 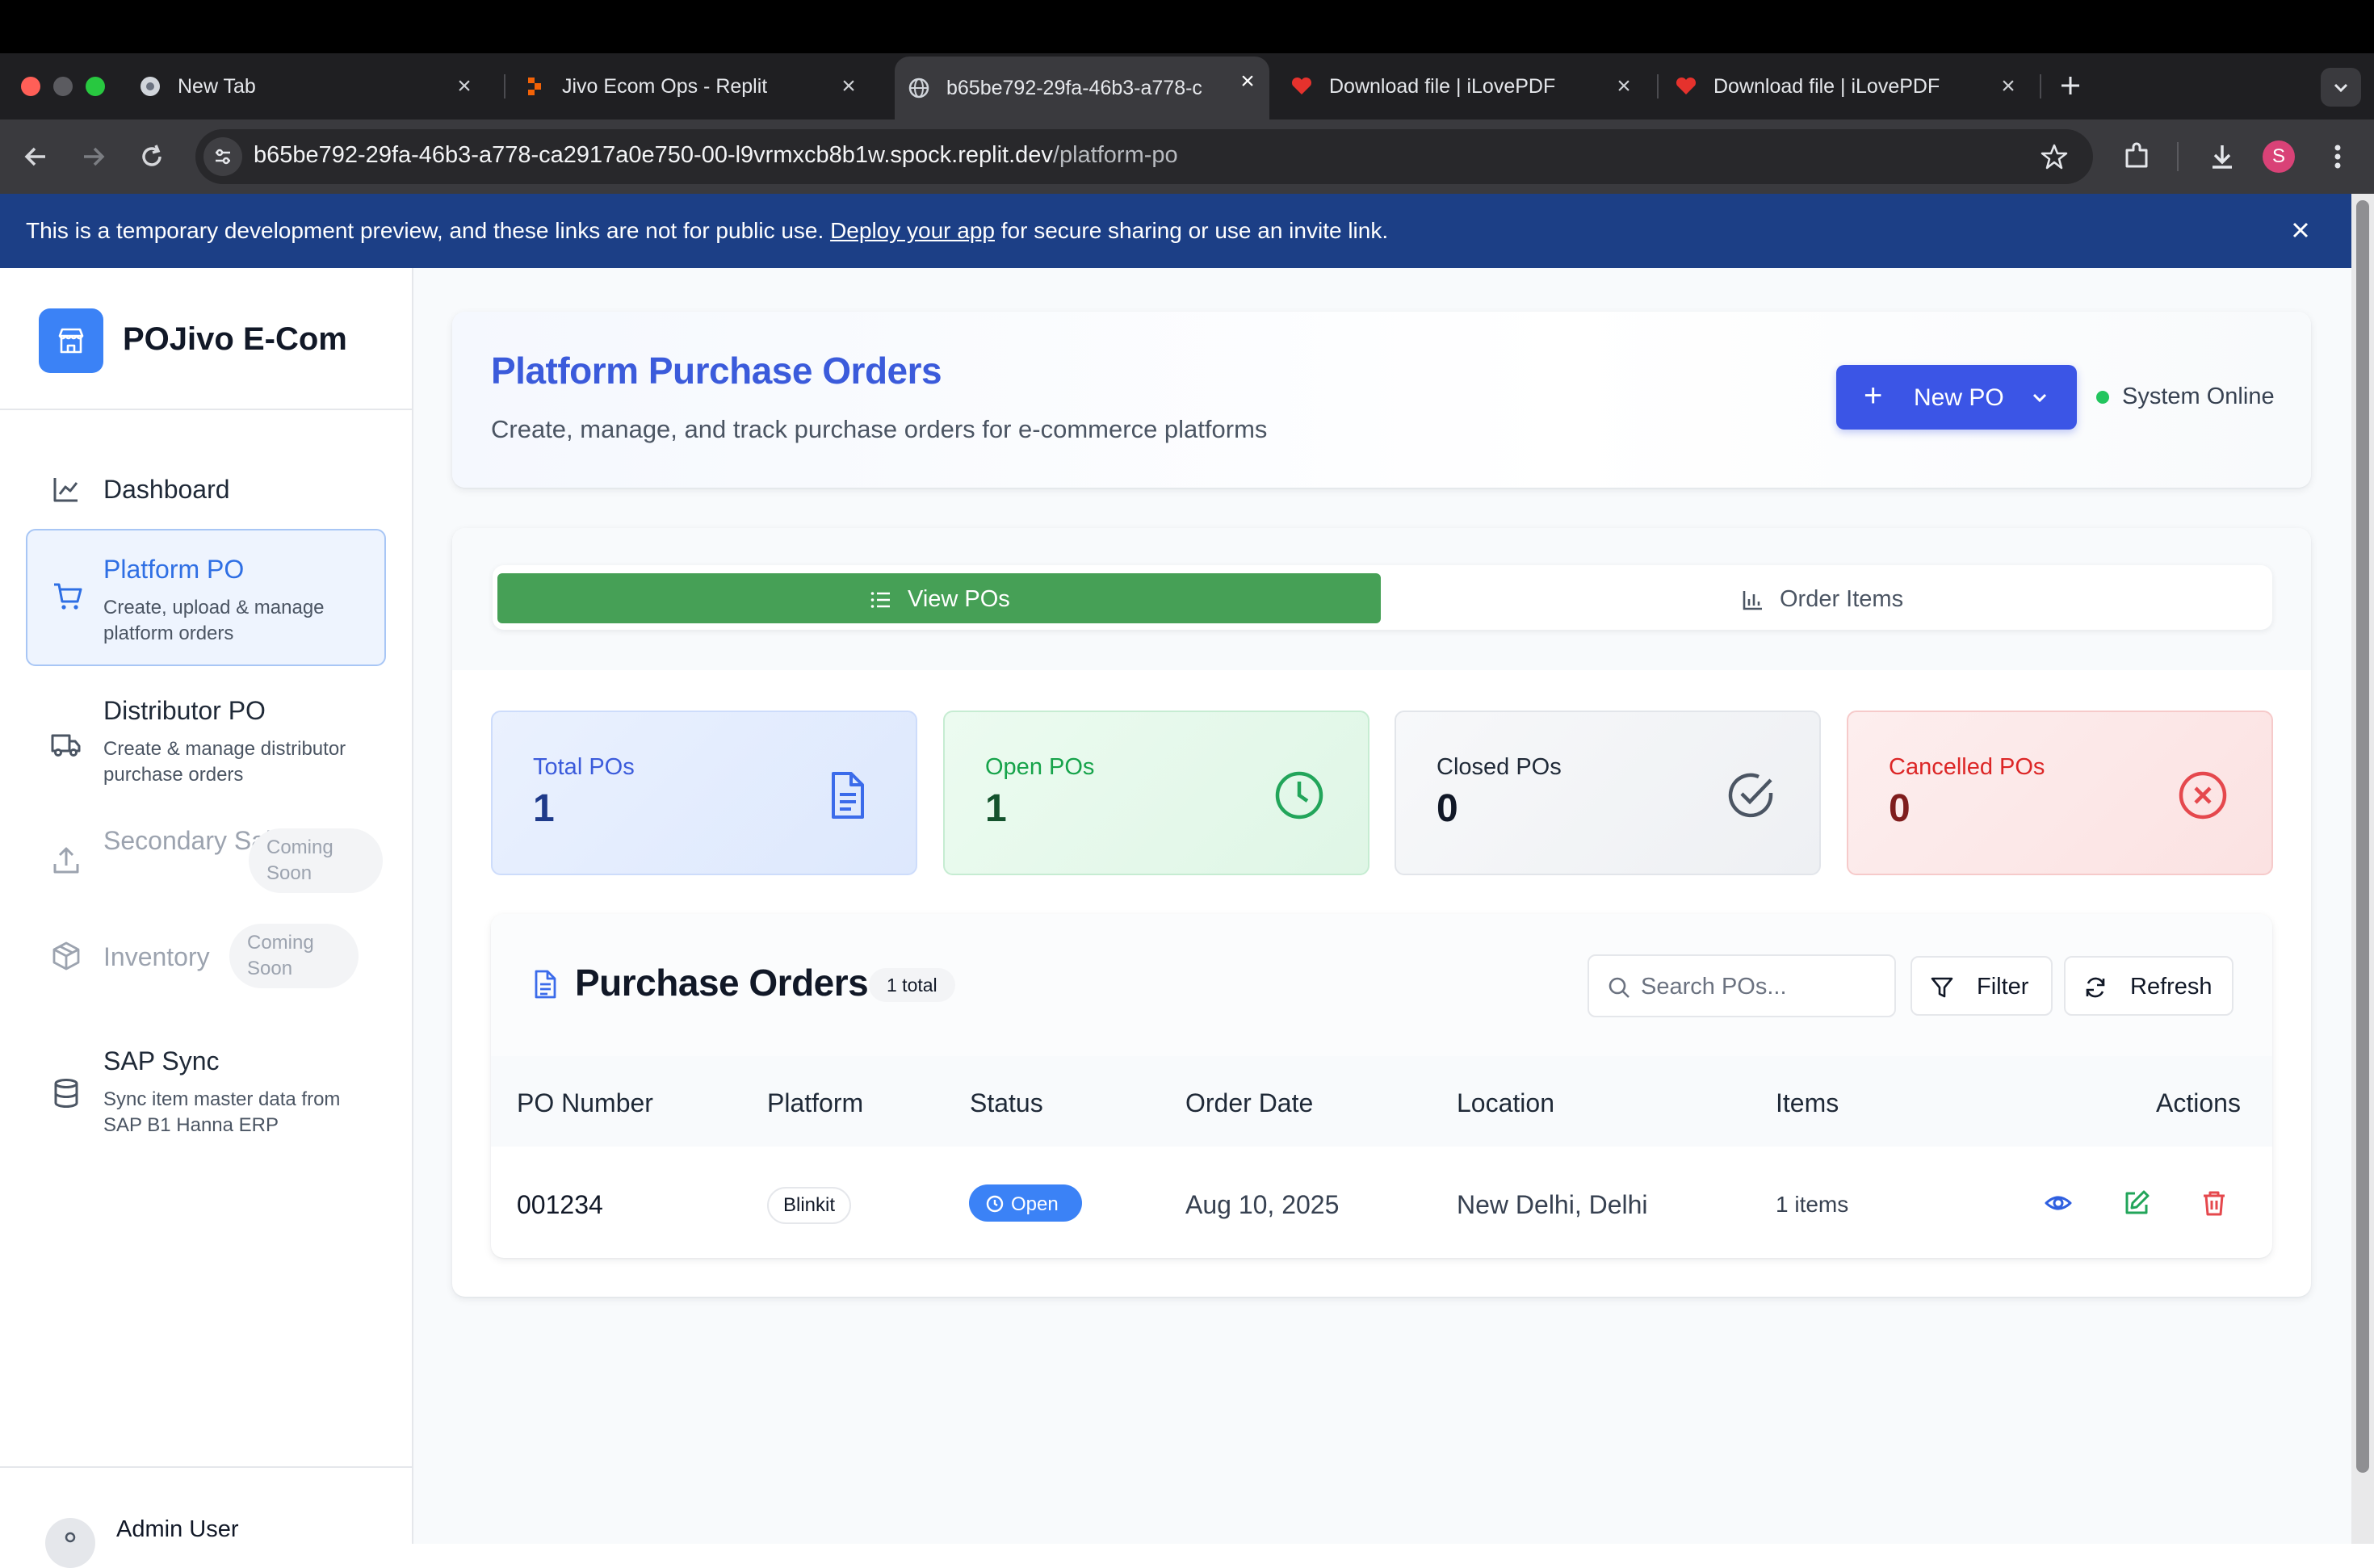 I want to click on page-title: Platform Purchase Orders, so click(x=716, y=371).